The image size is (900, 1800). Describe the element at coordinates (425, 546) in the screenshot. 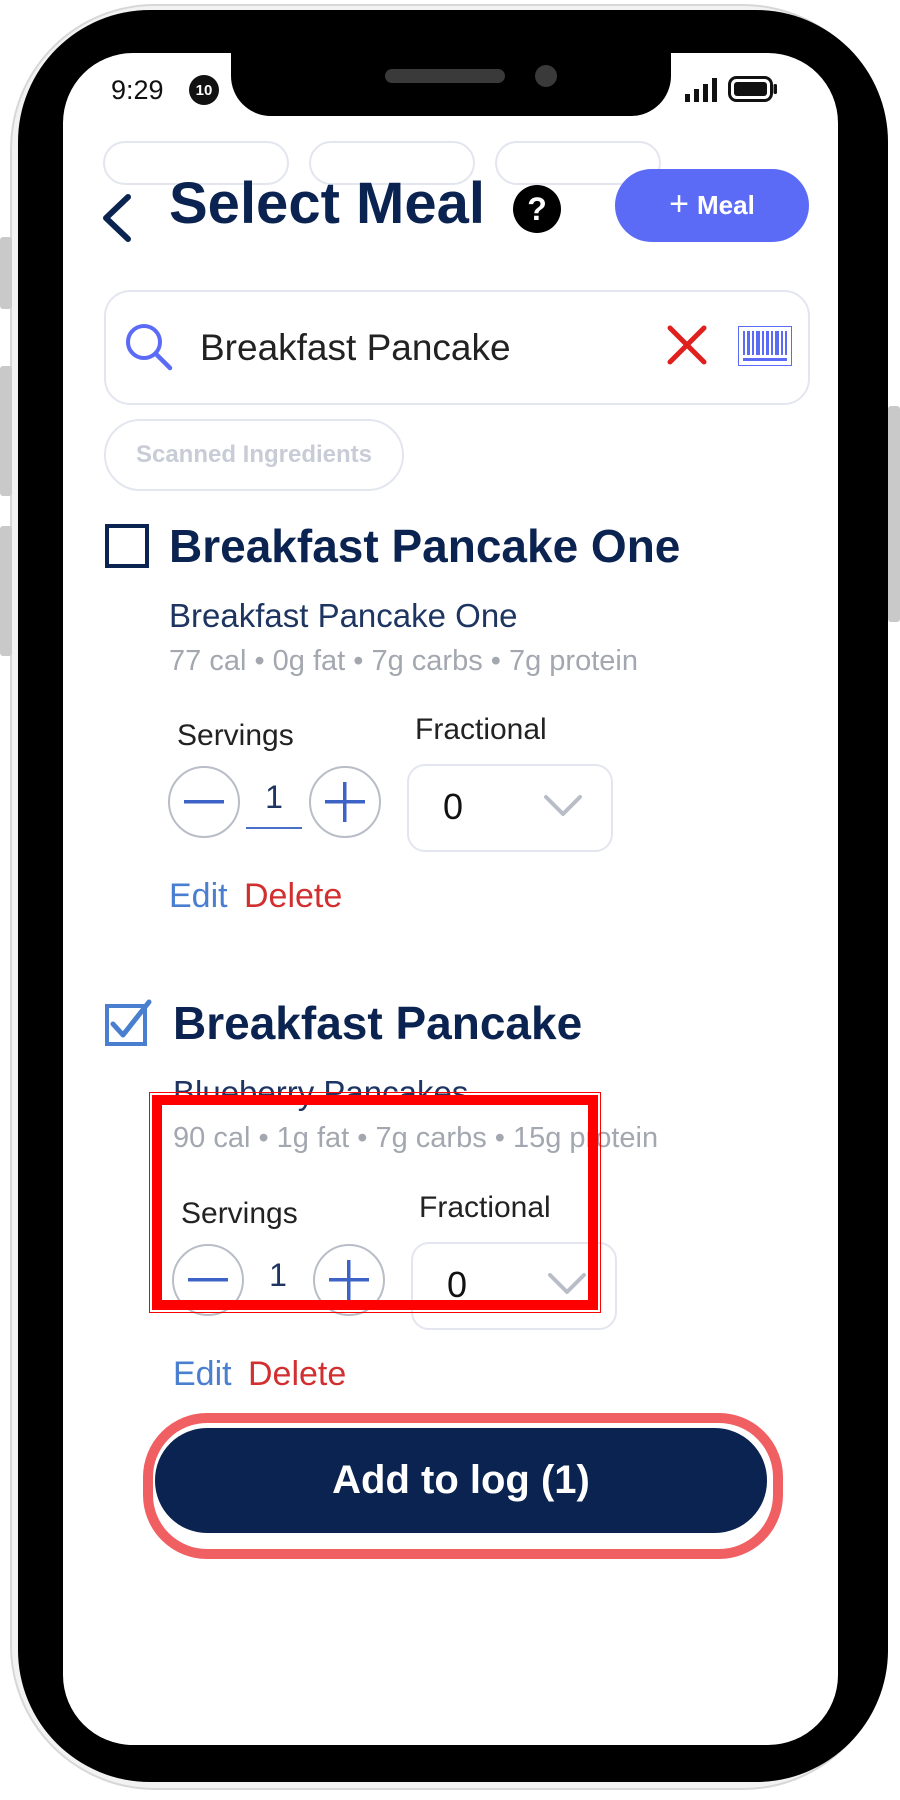

I see `meal-title: Breakfast Pancake One` at that location.